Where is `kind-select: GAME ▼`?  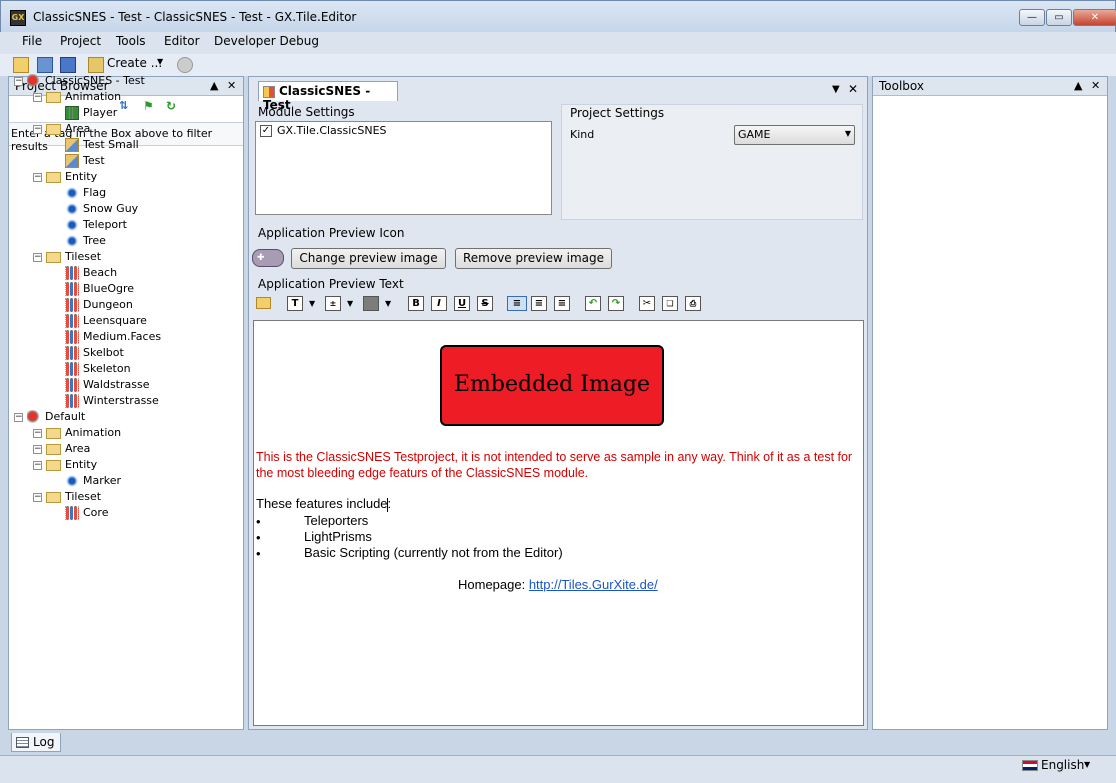 kind-select: GAME ▼ is located at coordinates (794, 135).